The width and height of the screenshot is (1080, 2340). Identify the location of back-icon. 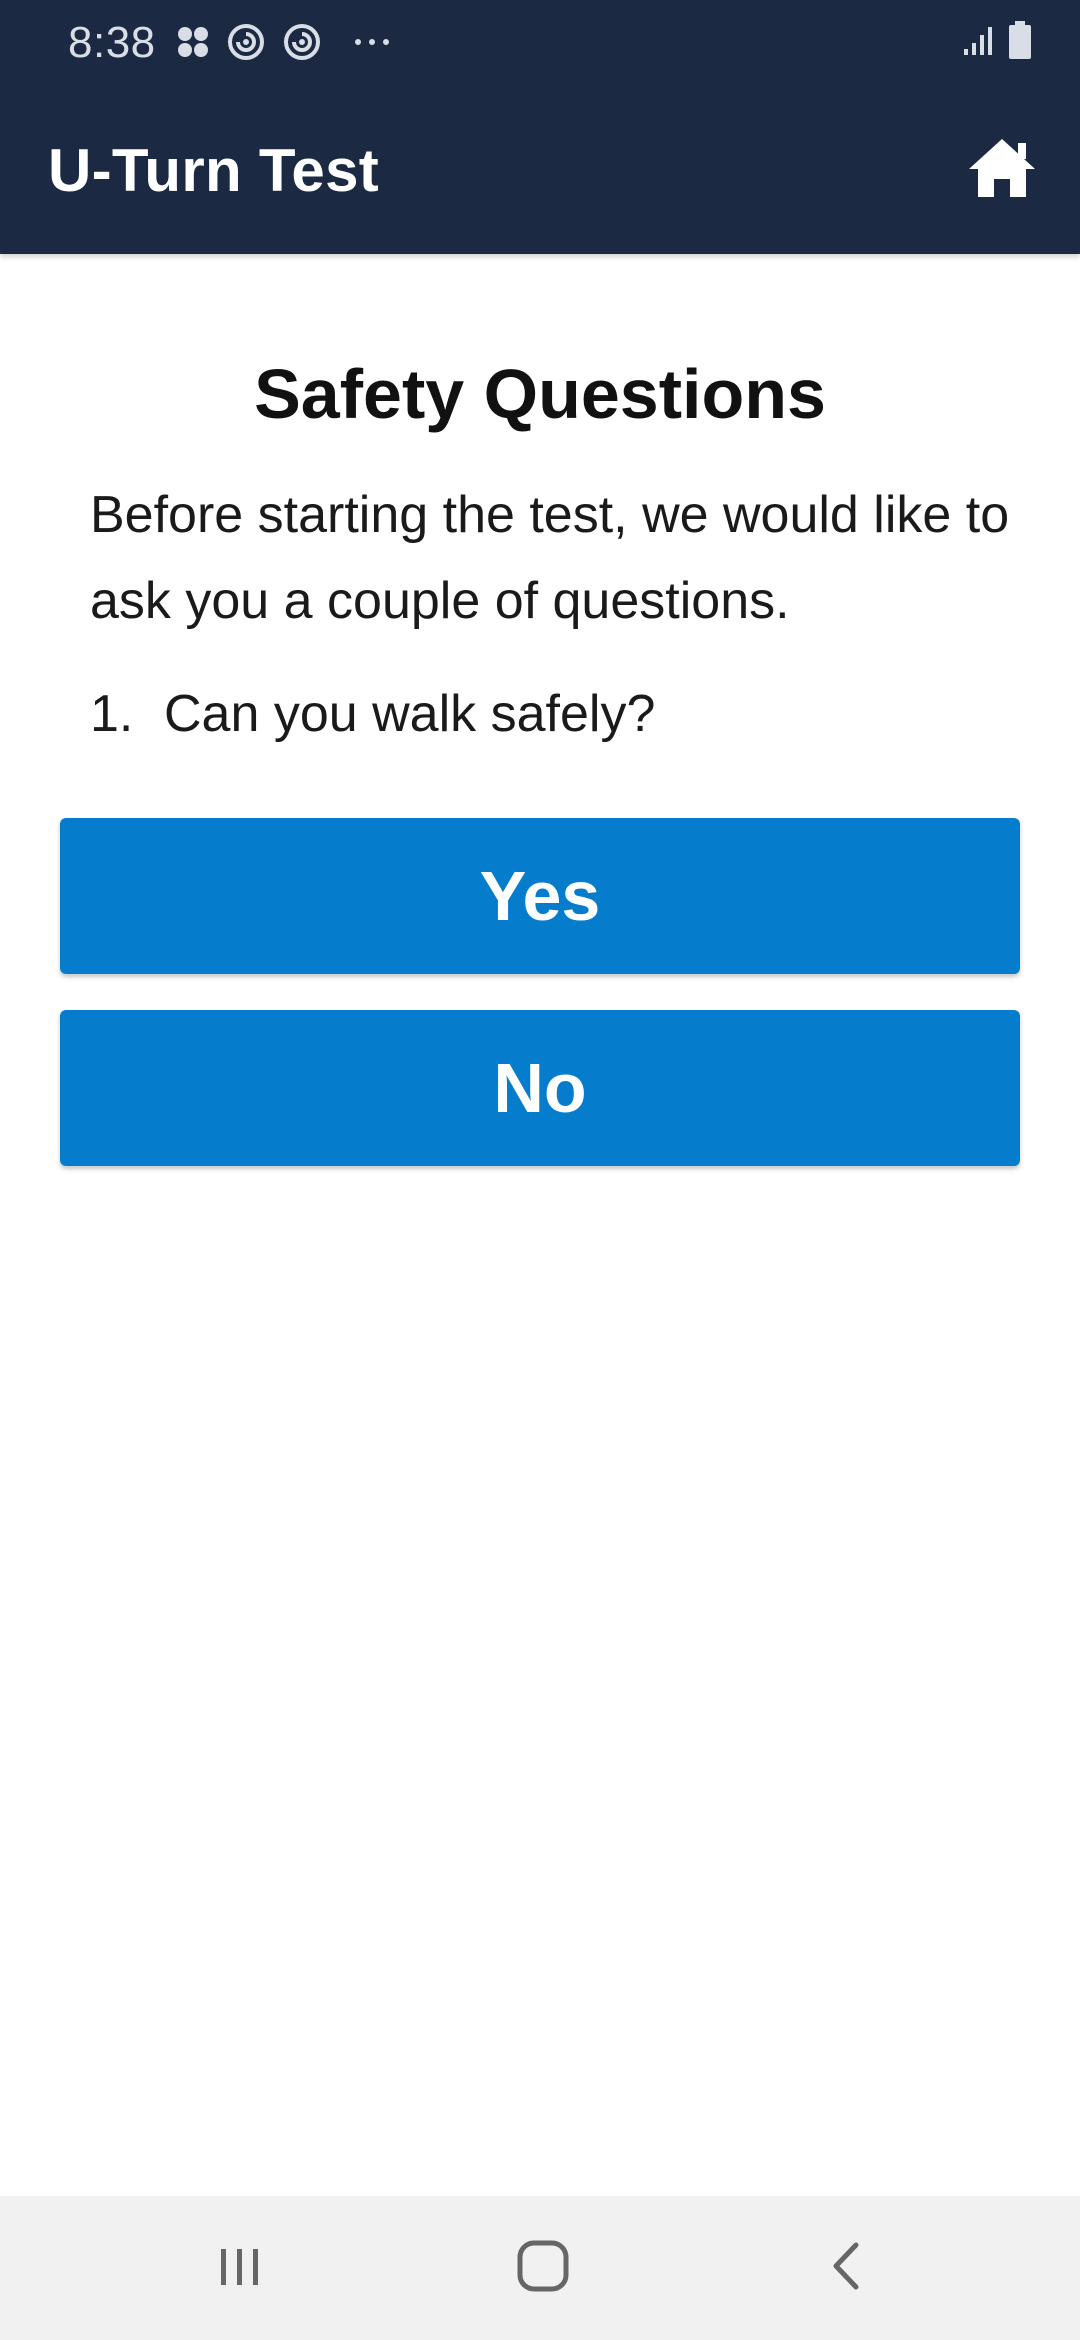
(846, 2268).